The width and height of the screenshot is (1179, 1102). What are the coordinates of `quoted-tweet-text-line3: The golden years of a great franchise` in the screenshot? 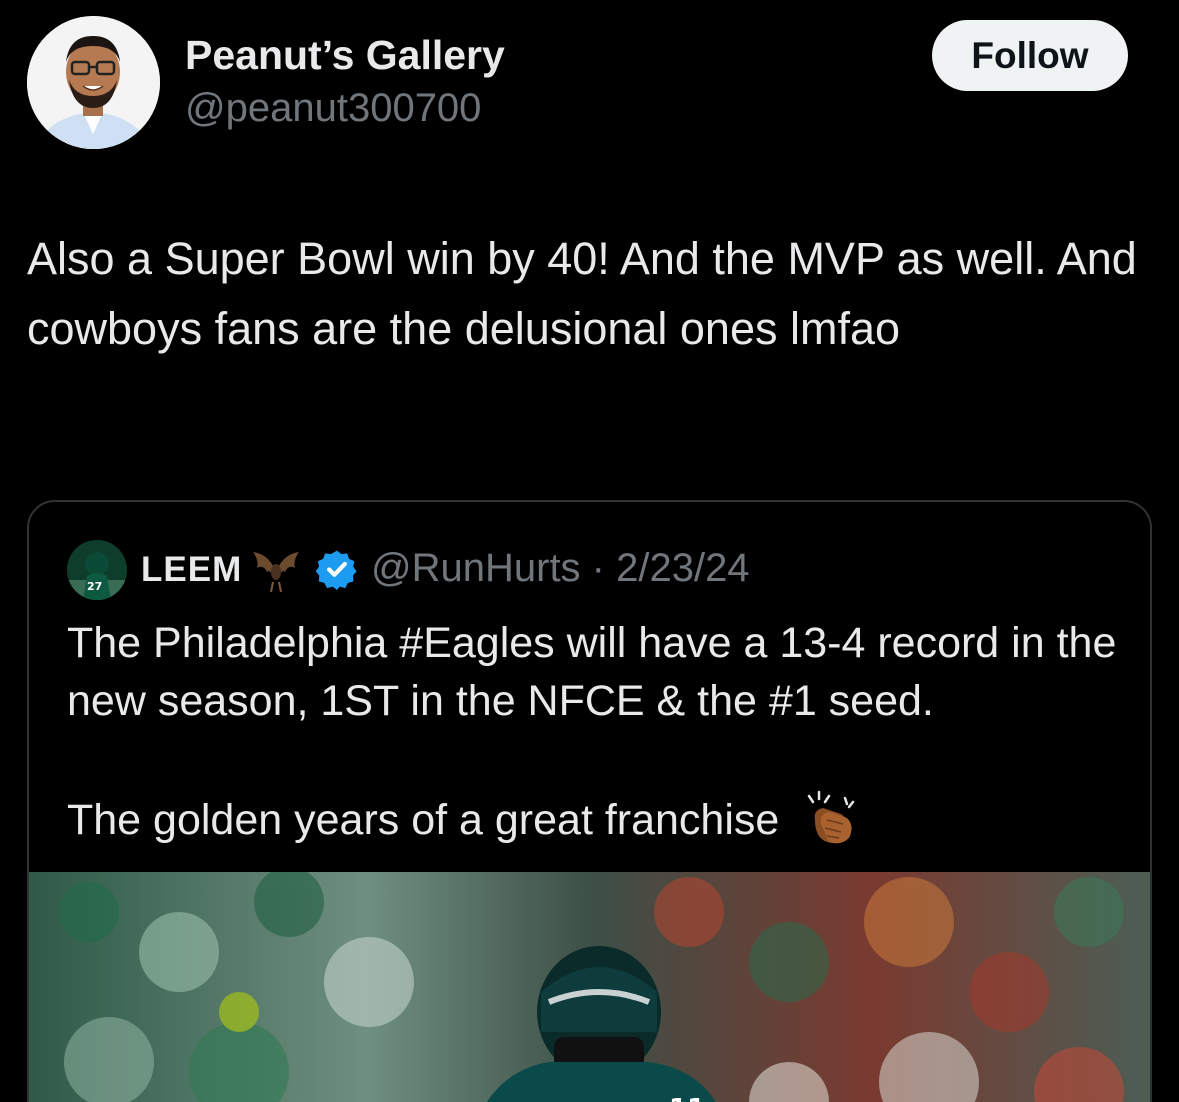 It's located at (597, 819).